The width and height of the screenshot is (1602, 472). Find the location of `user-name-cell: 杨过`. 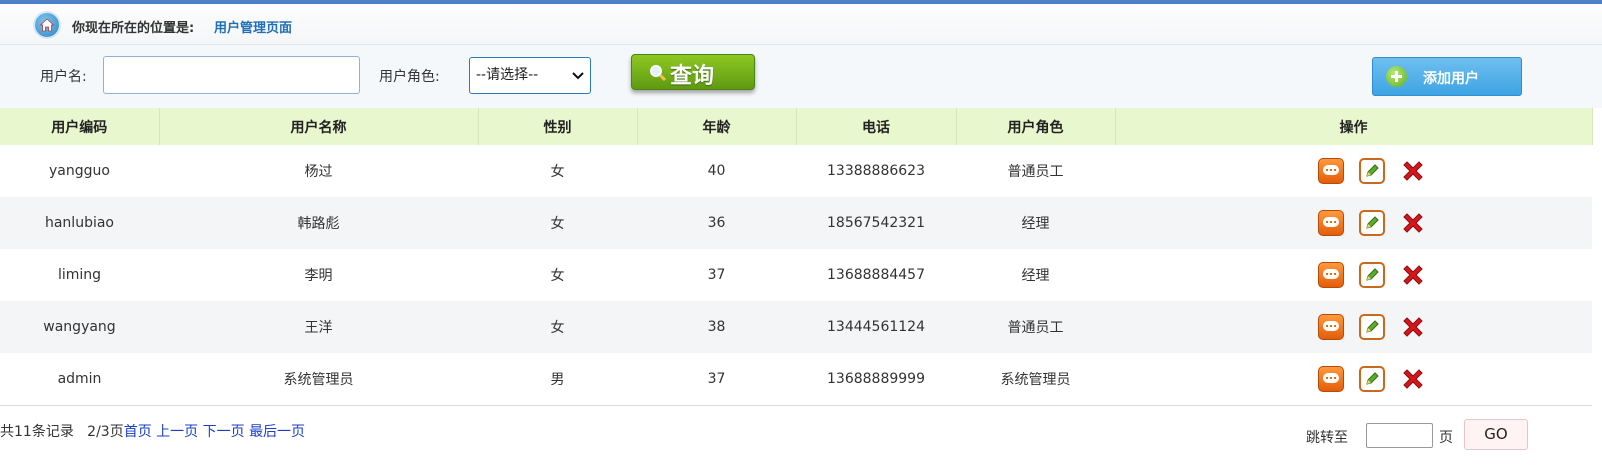

user-name-cell: 杨过 is located at coordinates (318, 172).